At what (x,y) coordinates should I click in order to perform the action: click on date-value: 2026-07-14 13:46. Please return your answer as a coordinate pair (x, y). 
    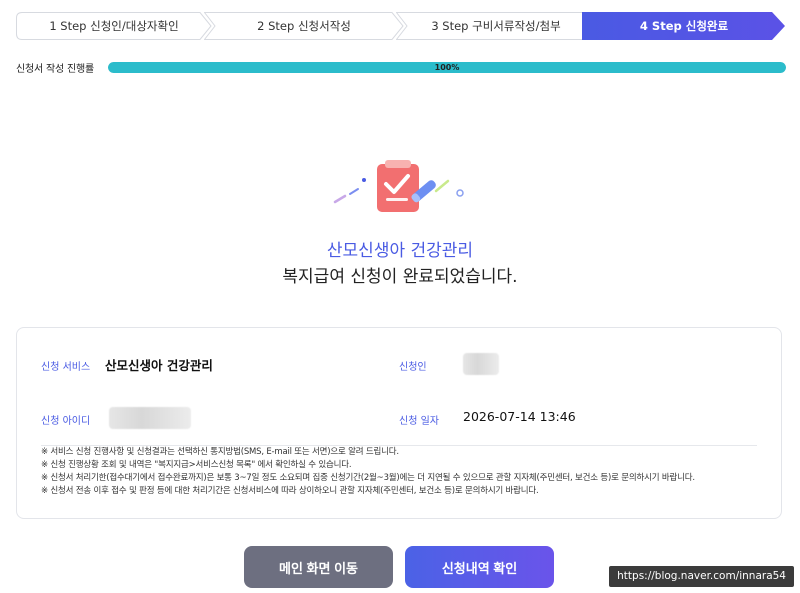
    Looking at the image, I should click on (519, 416).